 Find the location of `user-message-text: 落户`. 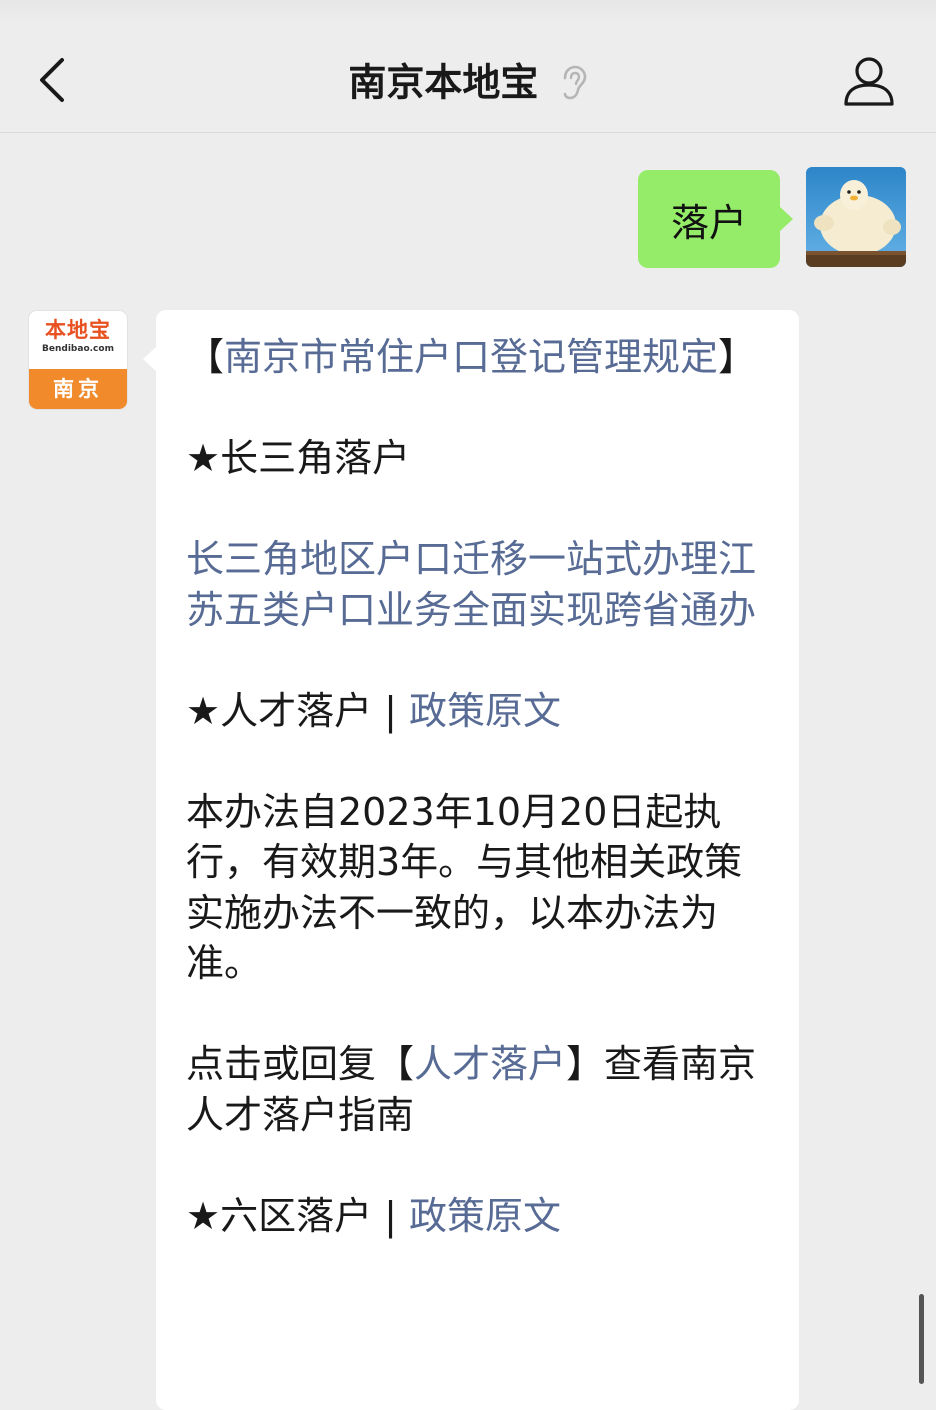

user-message-text: 落户 is located at coordinates (708, 222).